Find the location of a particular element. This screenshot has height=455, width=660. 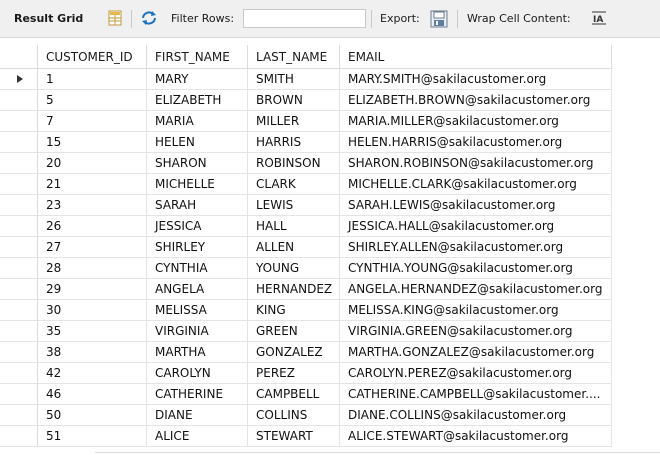

cell-email: ALICE.STEWART@sakilacustomer.org is located at coordinates (476, 436).